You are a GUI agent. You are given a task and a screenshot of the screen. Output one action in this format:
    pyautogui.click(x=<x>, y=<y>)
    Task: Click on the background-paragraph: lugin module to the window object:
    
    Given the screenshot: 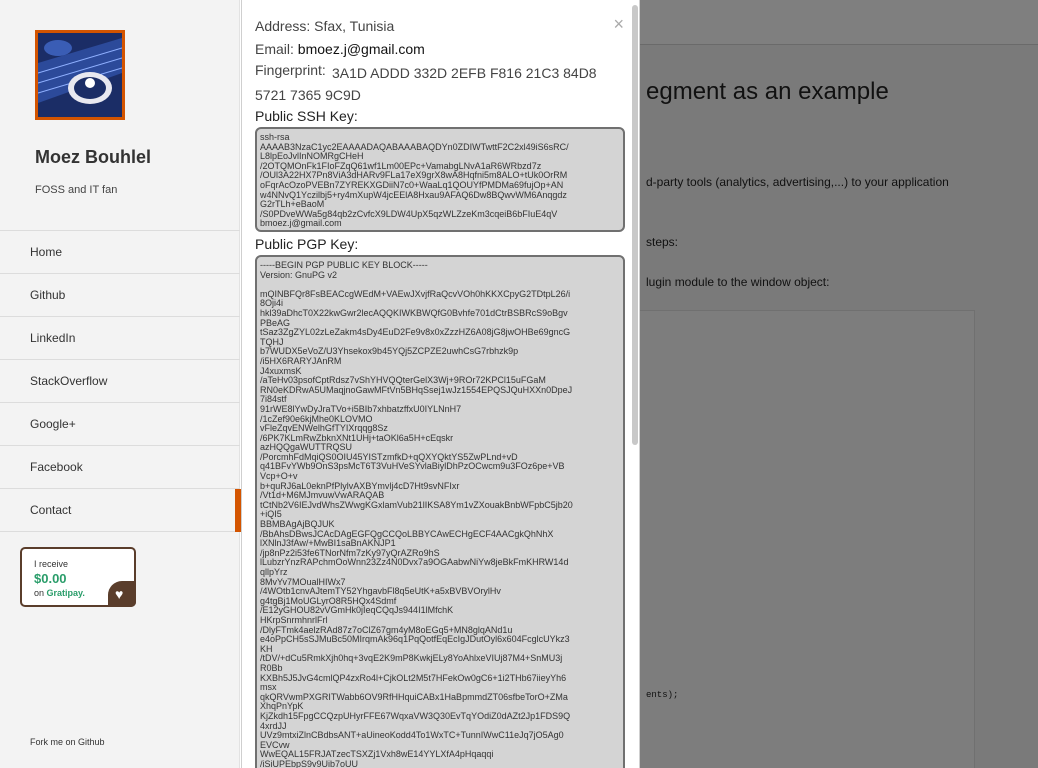 What is the action you would take?
    pyautogui.click(x=738, y=282)
    